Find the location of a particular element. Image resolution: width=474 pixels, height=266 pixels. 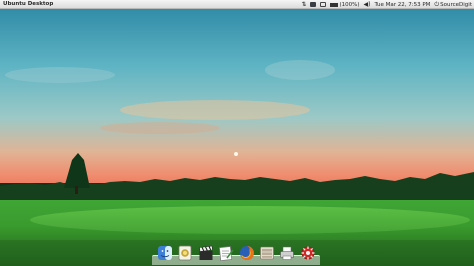

printer-icon is located at coordinates (287, 253).